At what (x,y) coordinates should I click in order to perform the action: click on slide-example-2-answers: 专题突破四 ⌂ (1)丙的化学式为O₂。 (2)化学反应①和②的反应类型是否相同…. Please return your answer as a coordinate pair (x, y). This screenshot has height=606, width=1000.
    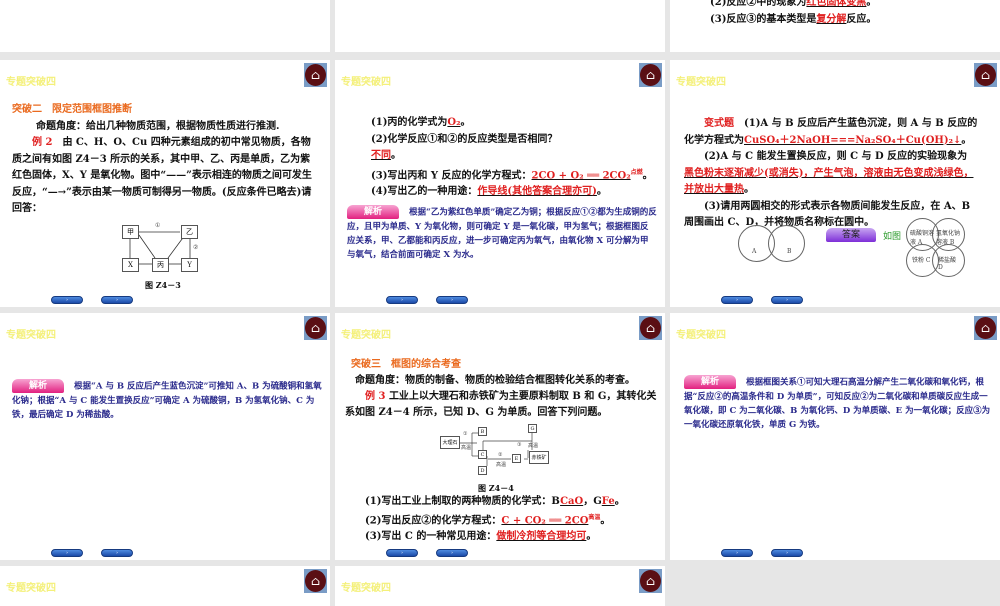
    Looking at the image, I should click on (500, 183).